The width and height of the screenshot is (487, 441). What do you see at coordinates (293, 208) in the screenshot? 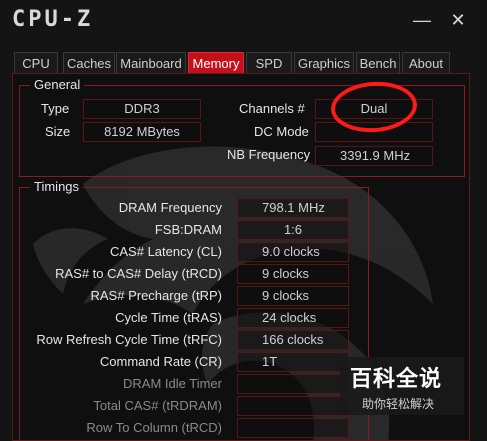
I see `timing-value: 798.1 MHz` at bounding box center [293, 208].